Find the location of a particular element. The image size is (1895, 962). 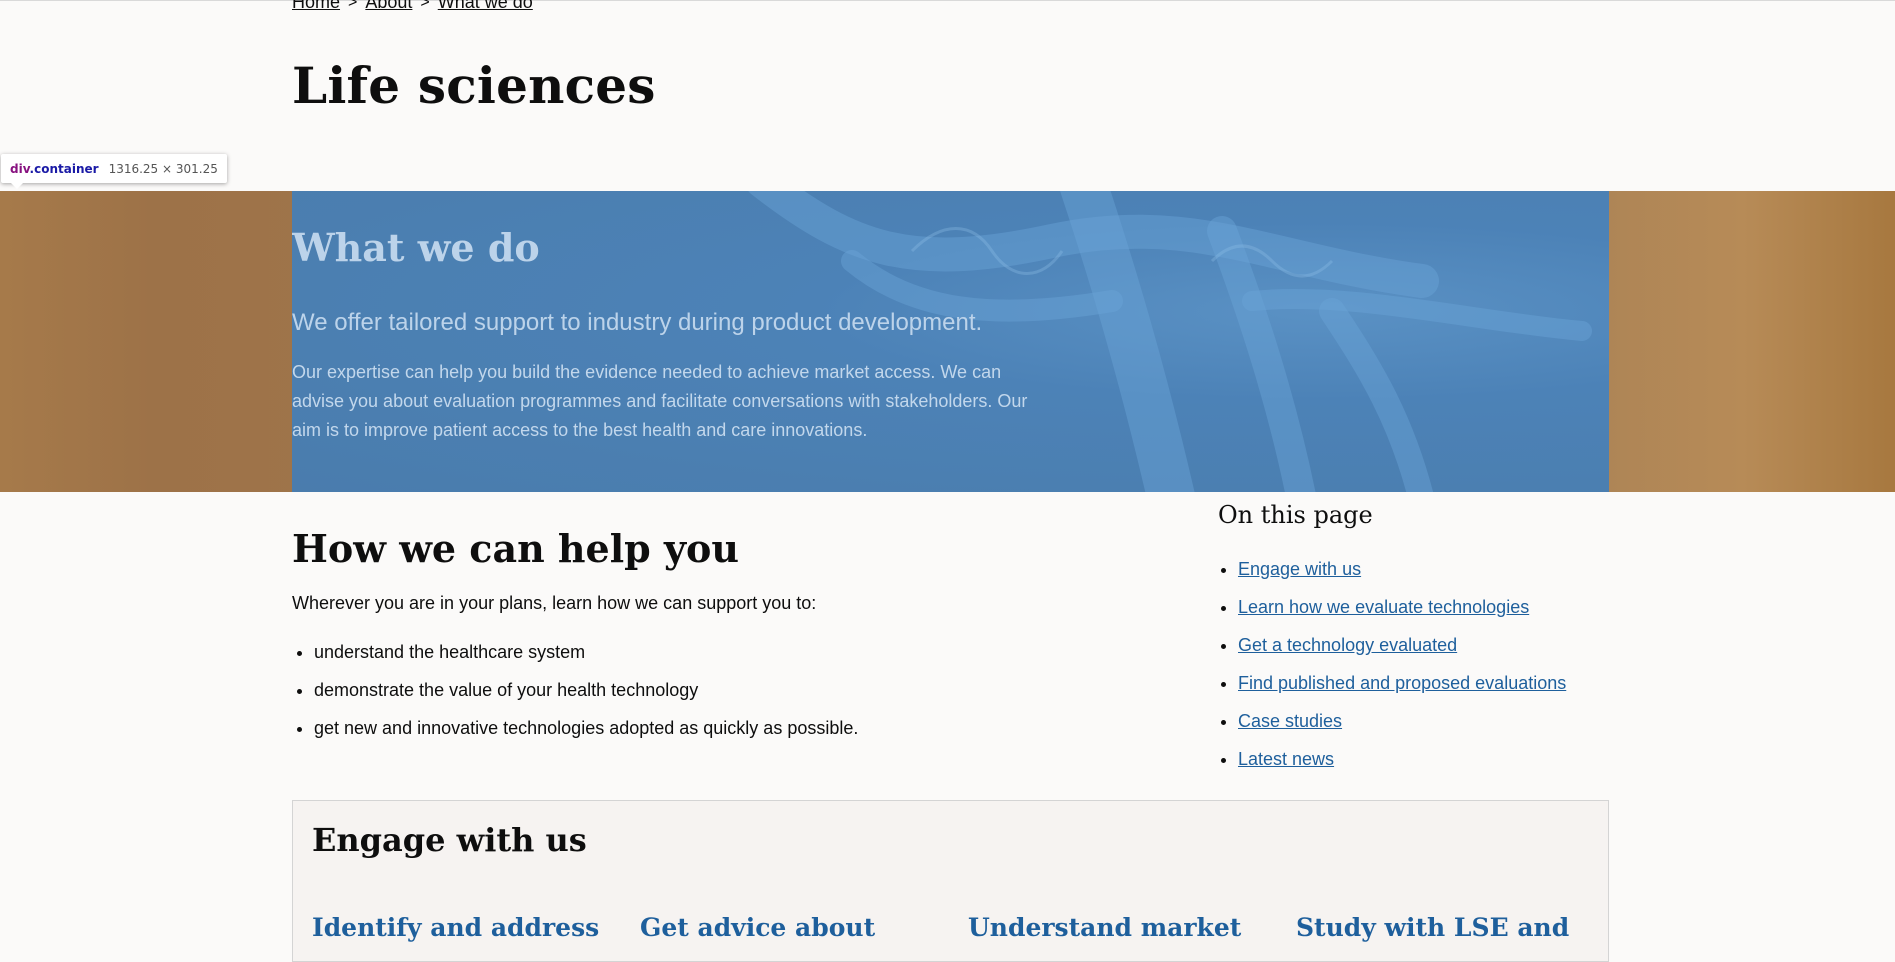

breadcrumb-home-link: Home is located at coordinates (316, 6).